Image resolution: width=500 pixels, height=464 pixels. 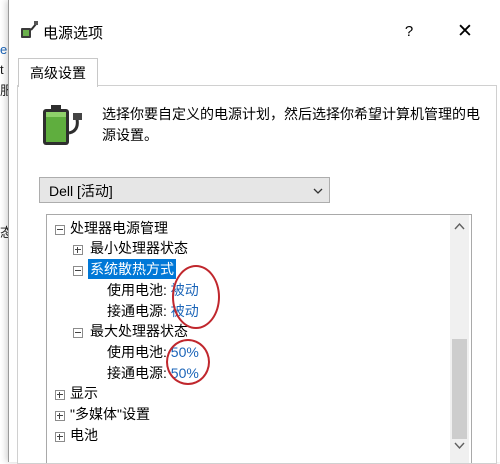 I want to click on tree-item-min-state: 最小处理器状态, so click(x=139, y=248).